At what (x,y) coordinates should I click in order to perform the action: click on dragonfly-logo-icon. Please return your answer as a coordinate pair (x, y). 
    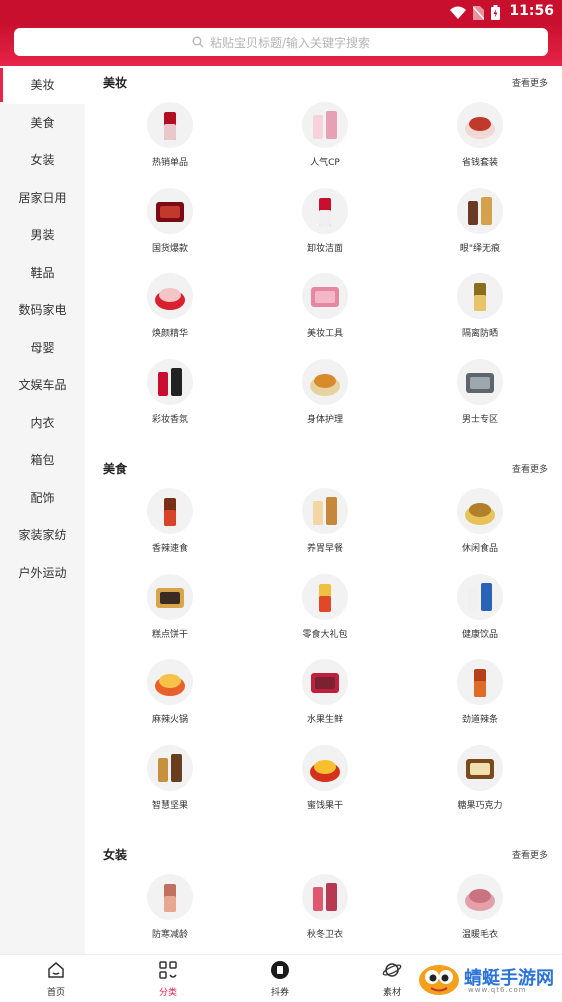
    Looking at the image, I should click on (439, 980).